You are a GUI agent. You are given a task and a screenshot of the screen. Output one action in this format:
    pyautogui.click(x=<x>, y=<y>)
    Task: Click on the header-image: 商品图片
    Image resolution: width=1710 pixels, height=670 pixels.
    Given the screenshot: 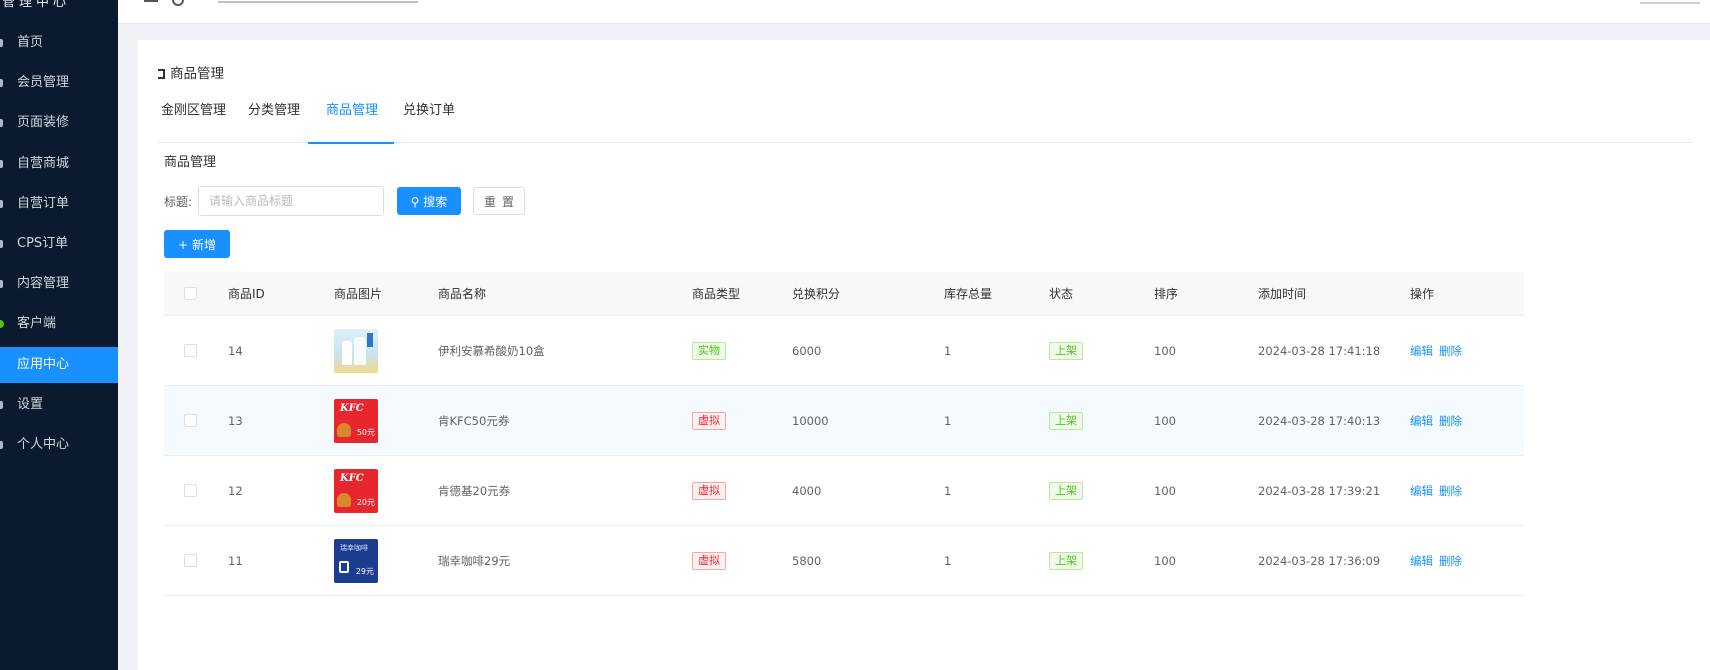 What is the action you would take?
    pyautogui.click(x=358, y=294)
    